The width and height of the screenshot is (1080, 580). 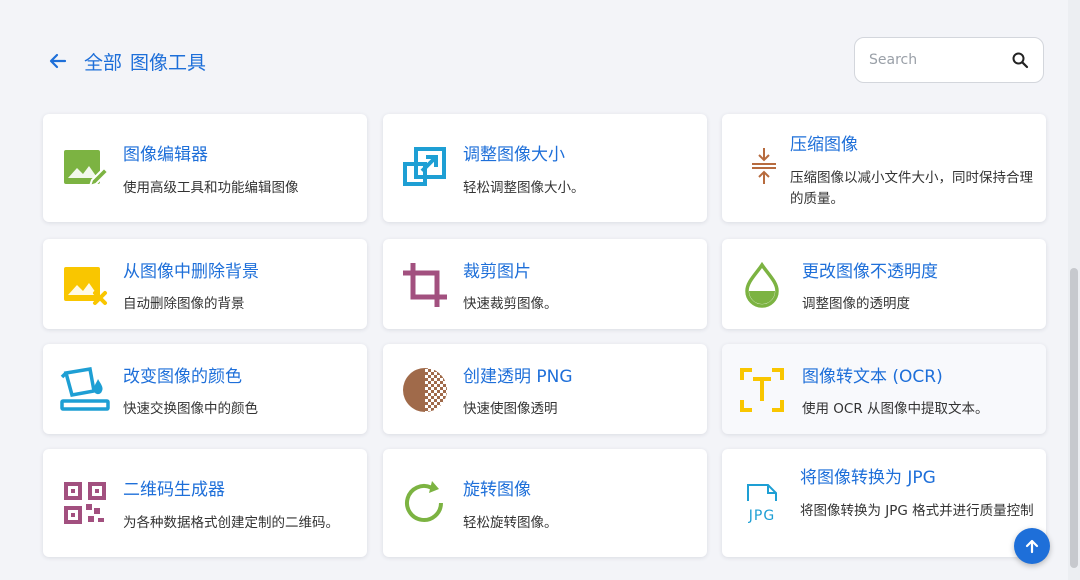 I want to click on tool-title: 更改图像不透明度, so click(x=870, y=272).